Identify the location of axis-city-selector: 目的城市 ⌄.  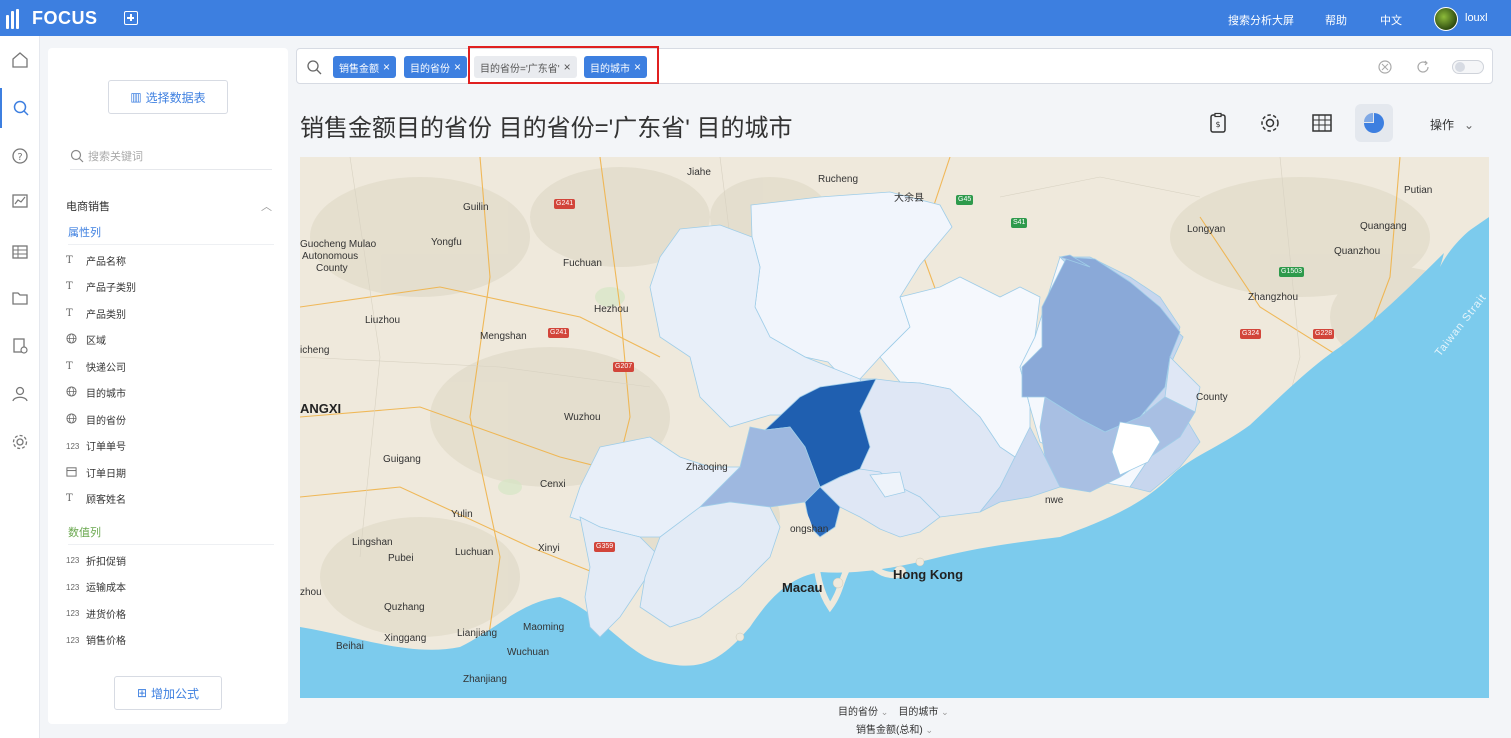
(923, 710).